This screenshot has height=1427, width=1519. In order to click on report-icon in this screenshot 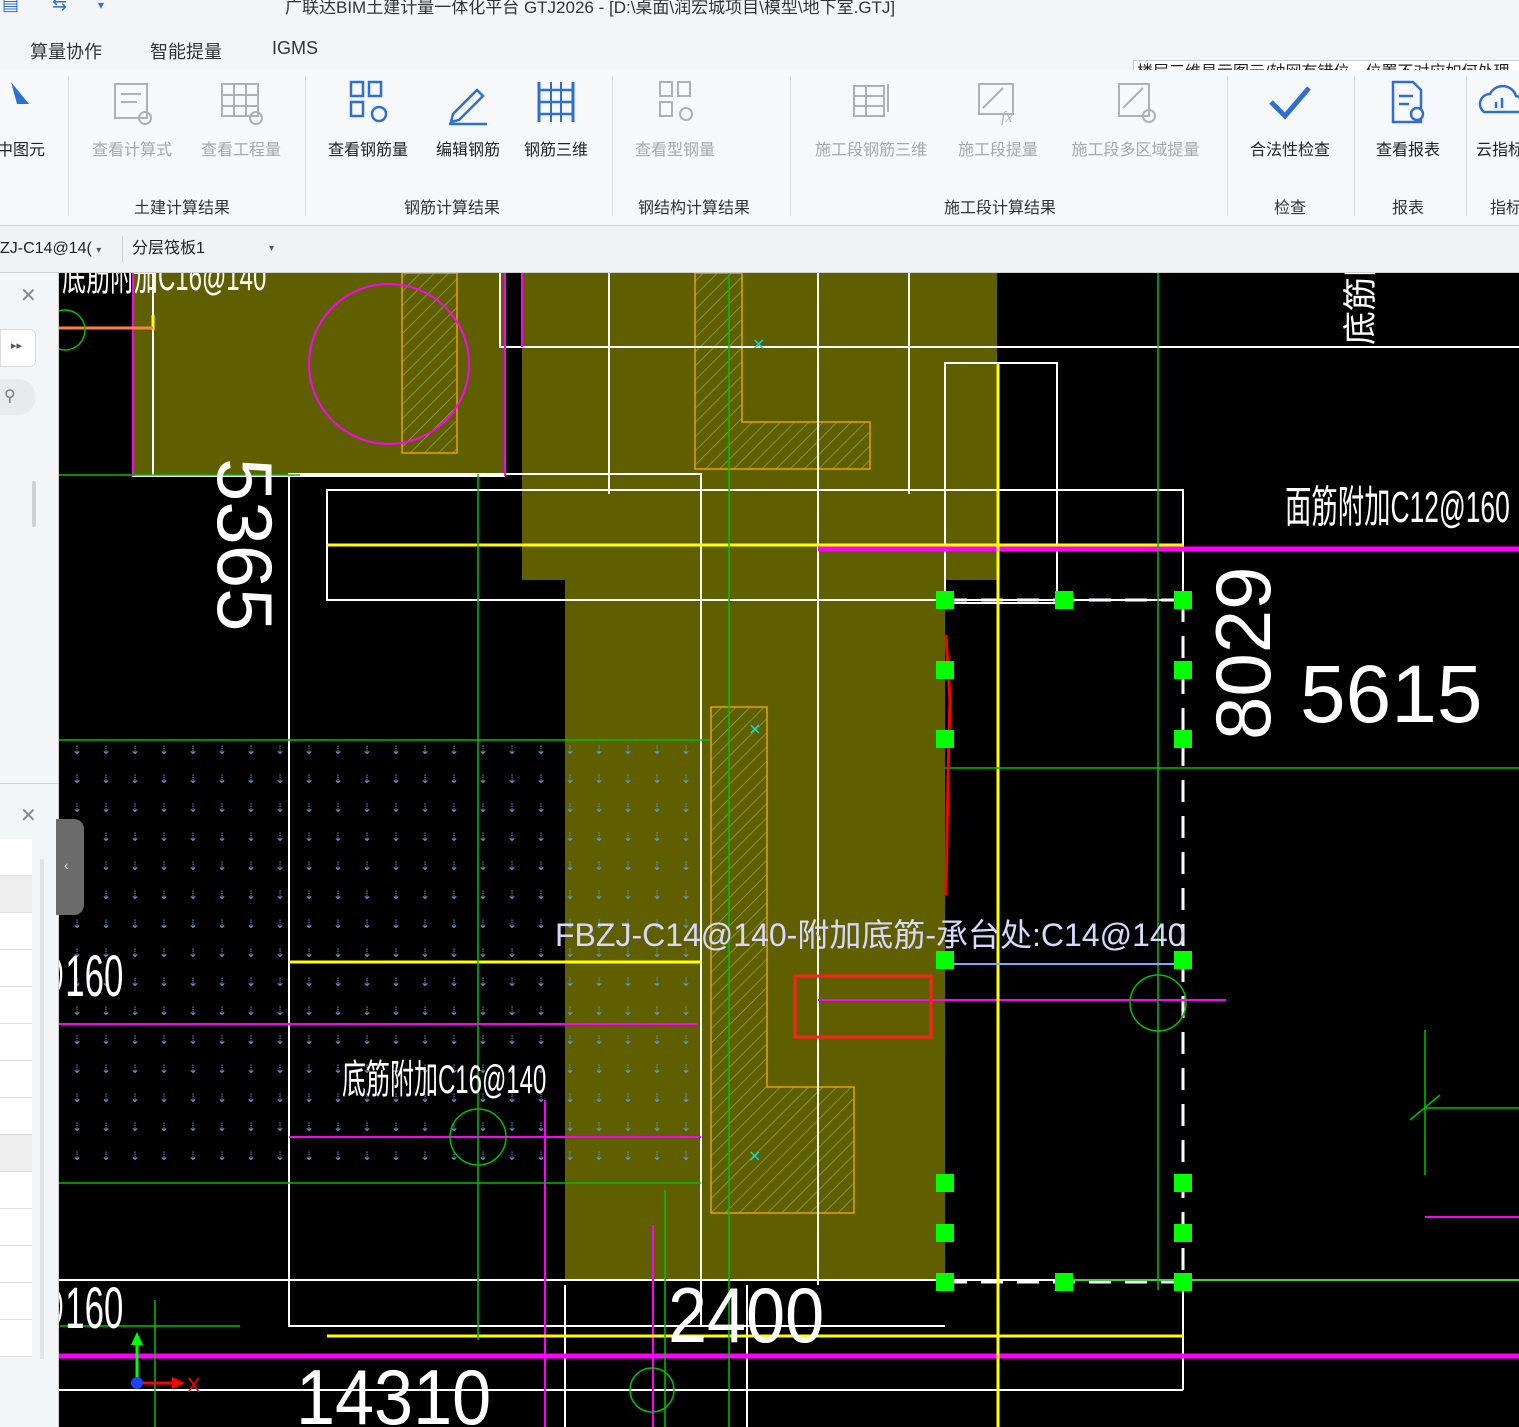, I will do `click(1408, 102)`.